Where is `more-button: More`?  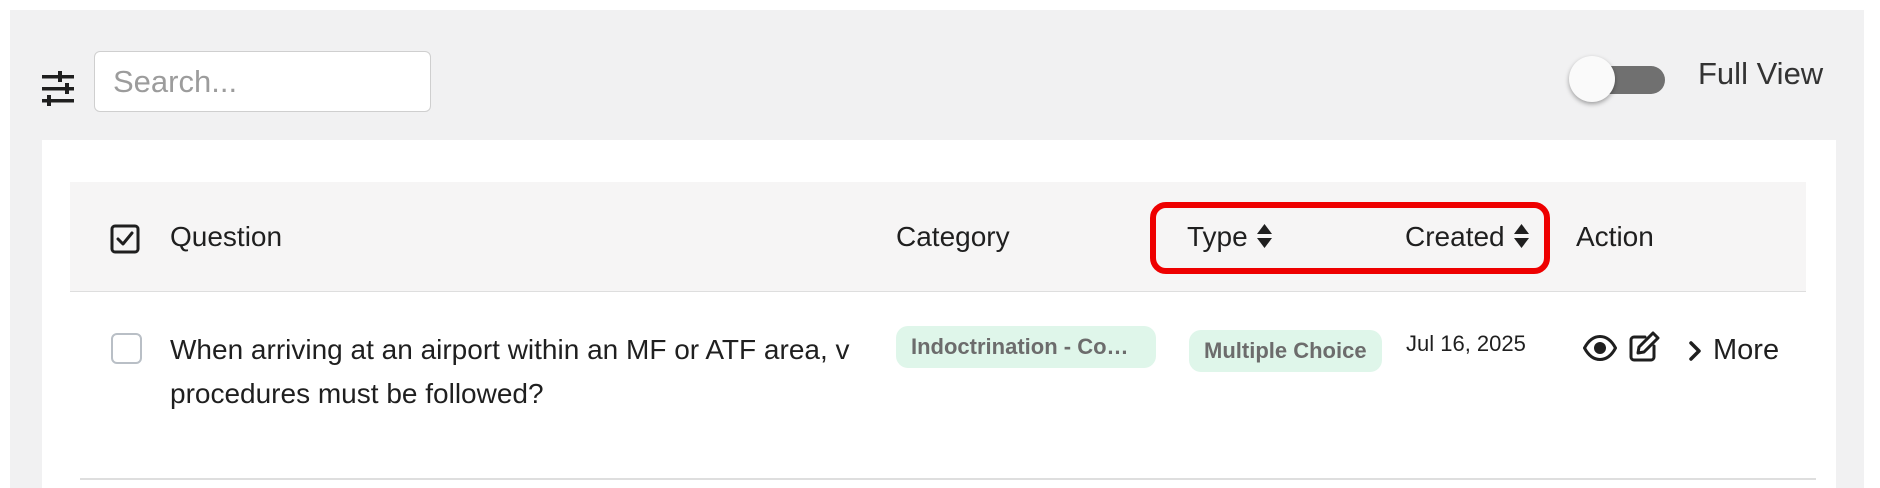 more-button: More is located at coordinates (1734, 350).